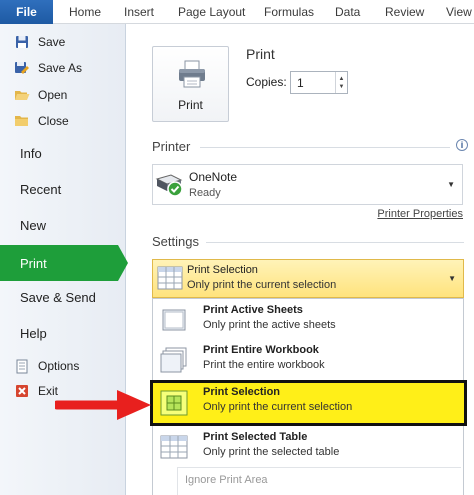 The height and width of the screenshot is (495, 474). I want to click on selection-grid-icon, so click(170, 280).